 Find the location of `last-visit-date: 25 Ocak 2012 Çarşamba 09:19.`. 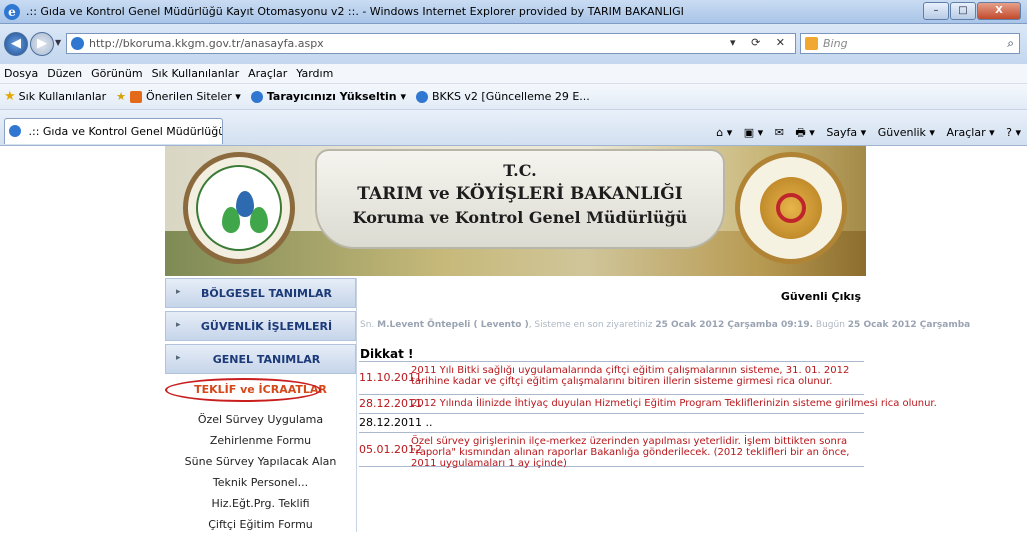

last-visit-date: 25 Ocak 2012 Çarşamba 09:19. is located at coordinates (734, 325).